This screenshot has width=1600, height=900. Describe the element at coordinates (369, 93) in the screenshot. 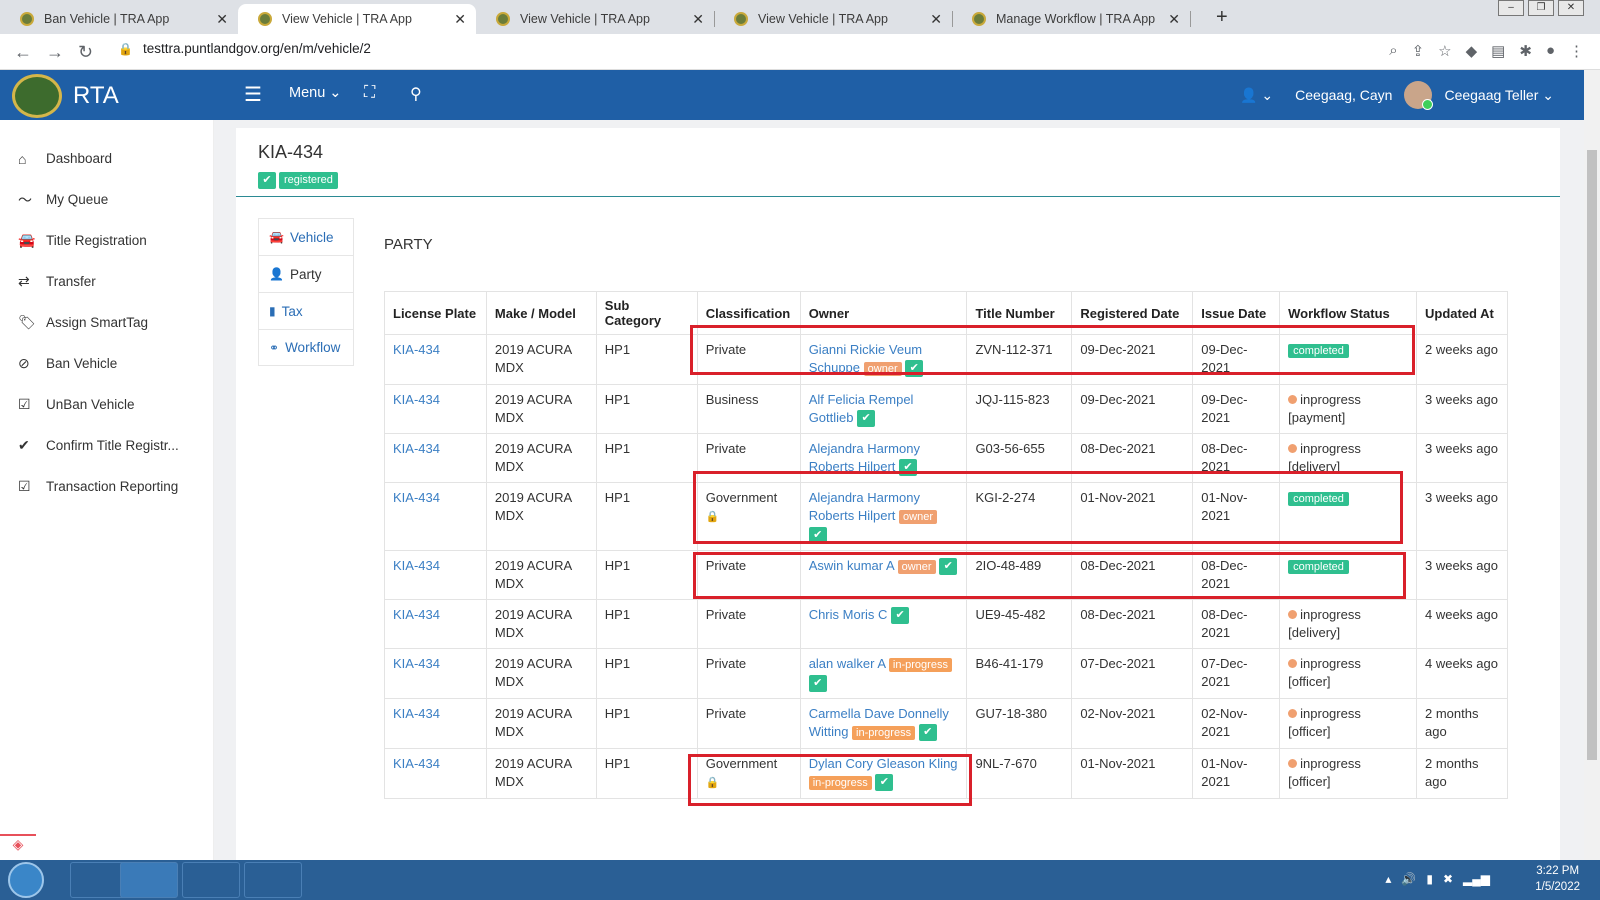

I see `fullscreen-icon: ⛶` at that location.